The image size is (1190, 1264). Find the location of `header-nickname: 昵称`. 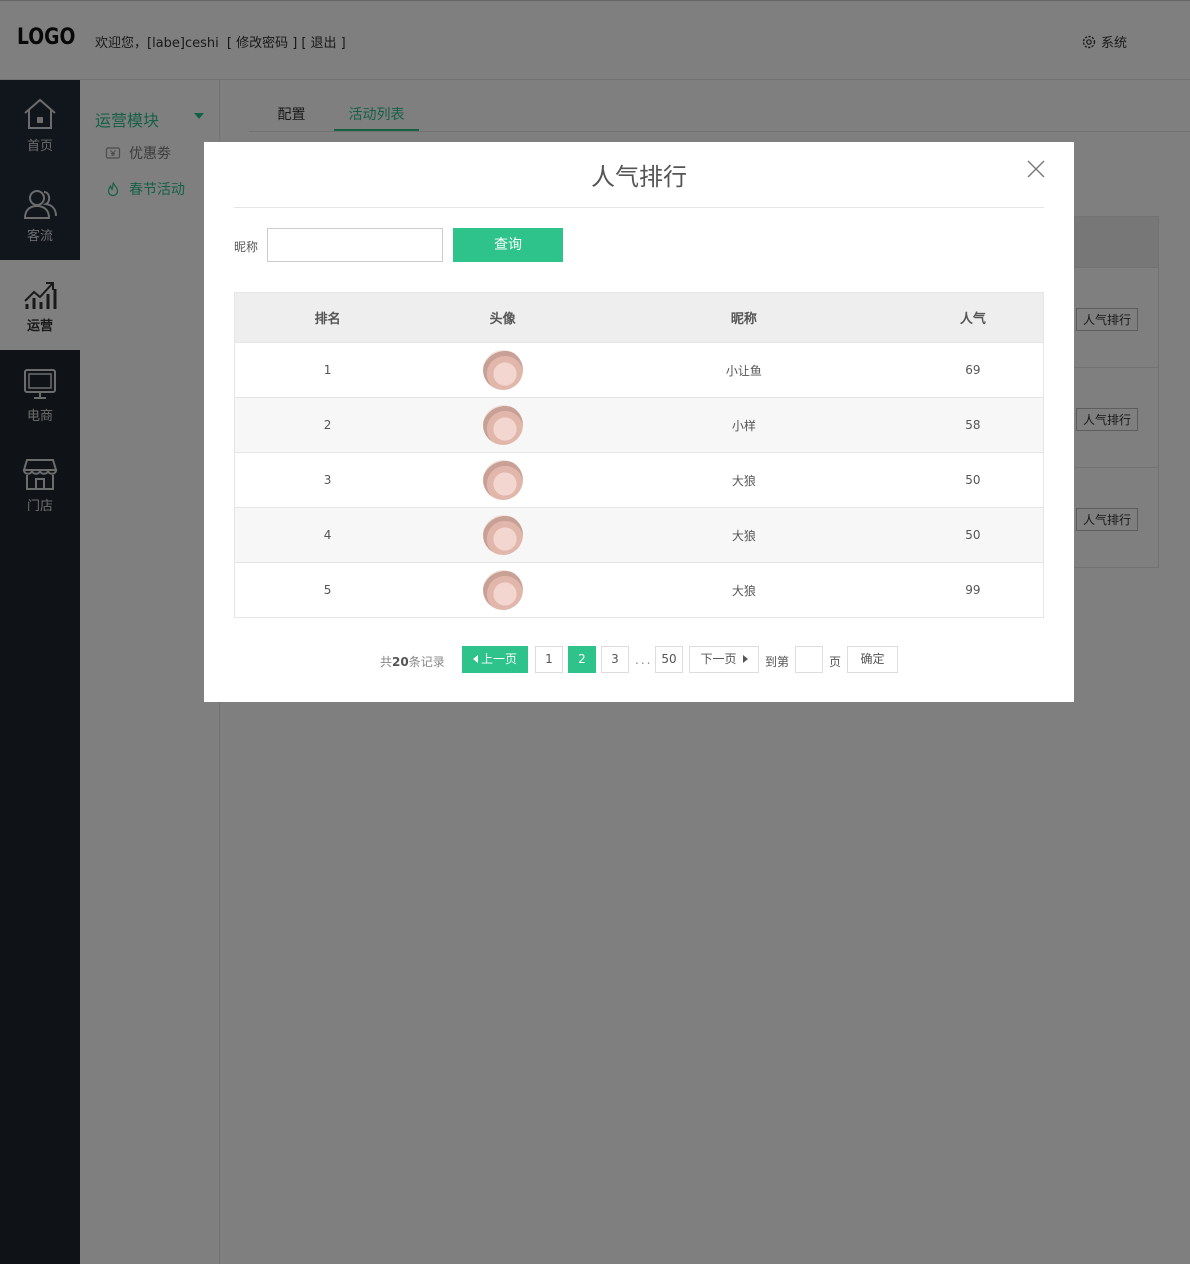

header-nickname: 昵称 is located at coordinates (744, 317).